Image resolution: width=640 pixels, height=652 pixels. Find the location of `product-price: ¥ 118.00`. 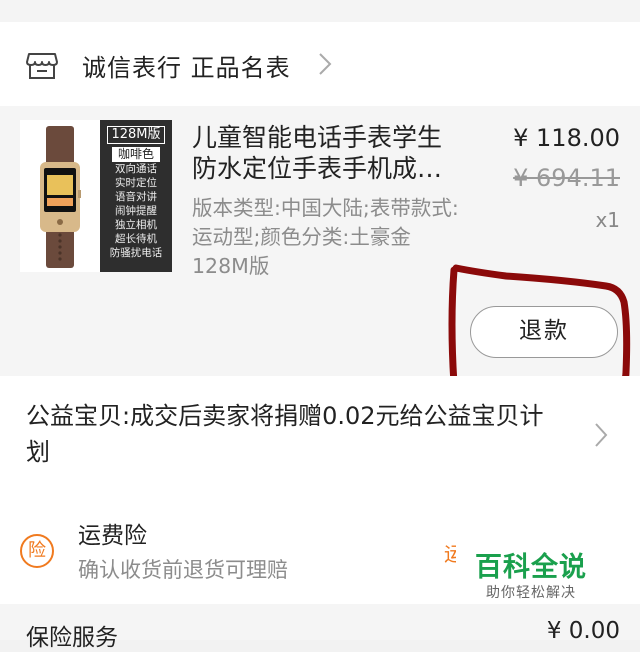

product-price: ¥ 118.00 is located at coordinates (566, 138).